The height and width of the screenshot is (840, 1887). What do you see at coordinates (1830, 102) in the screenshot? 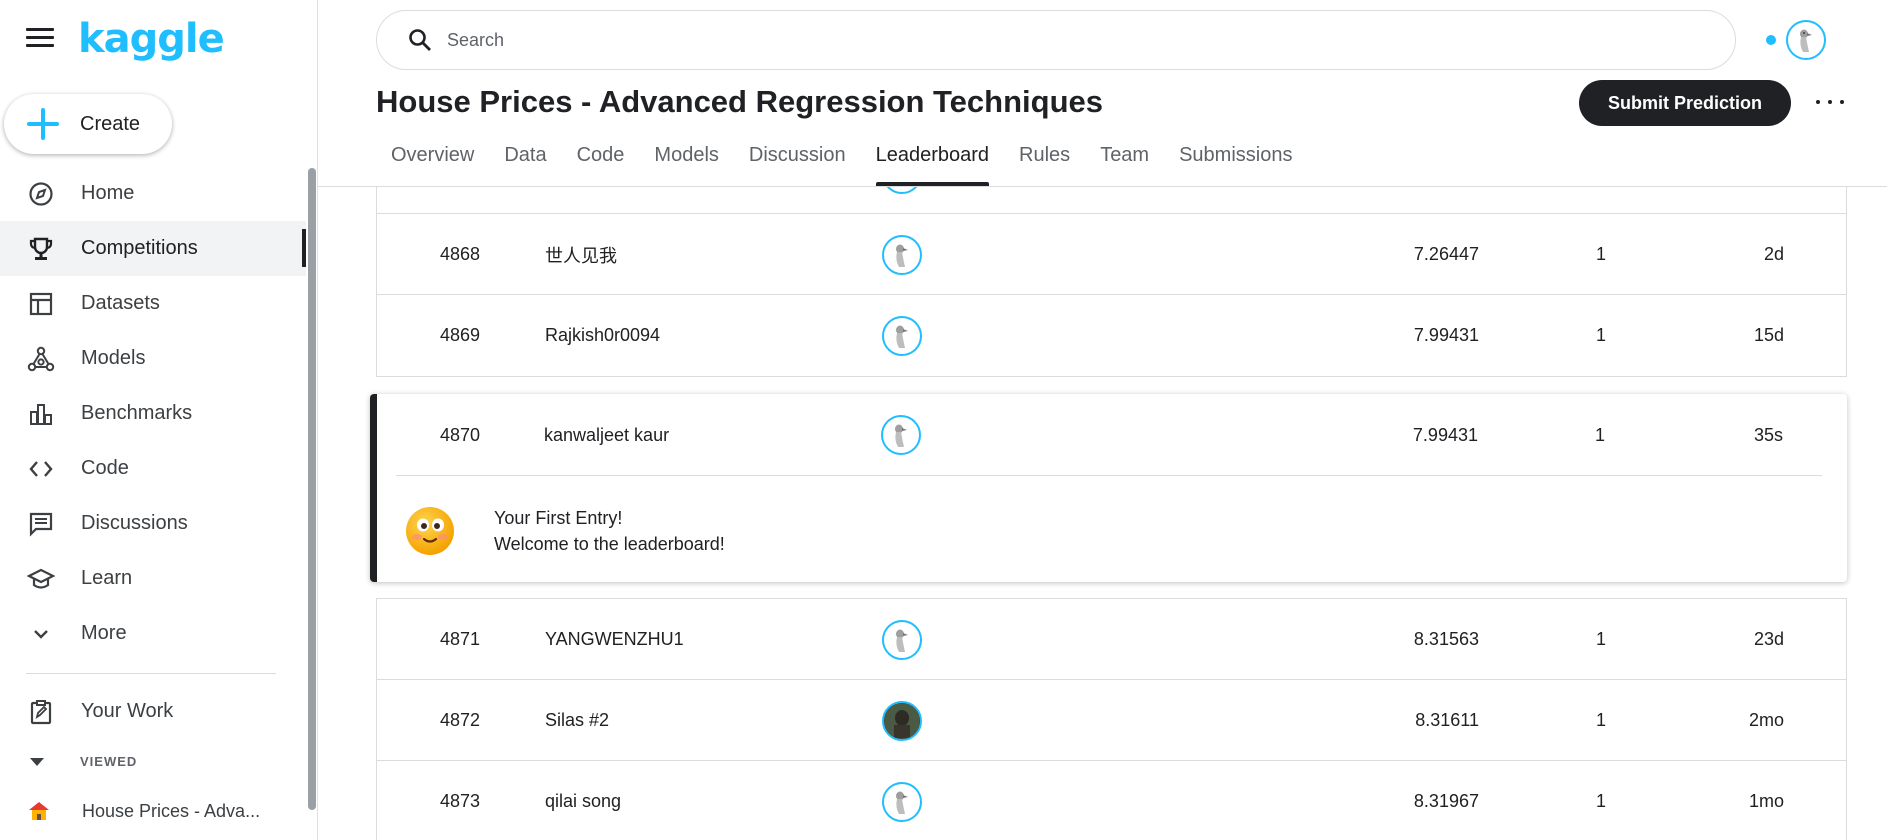
I see `more-options-icon` at bounding box center [1830, 102].